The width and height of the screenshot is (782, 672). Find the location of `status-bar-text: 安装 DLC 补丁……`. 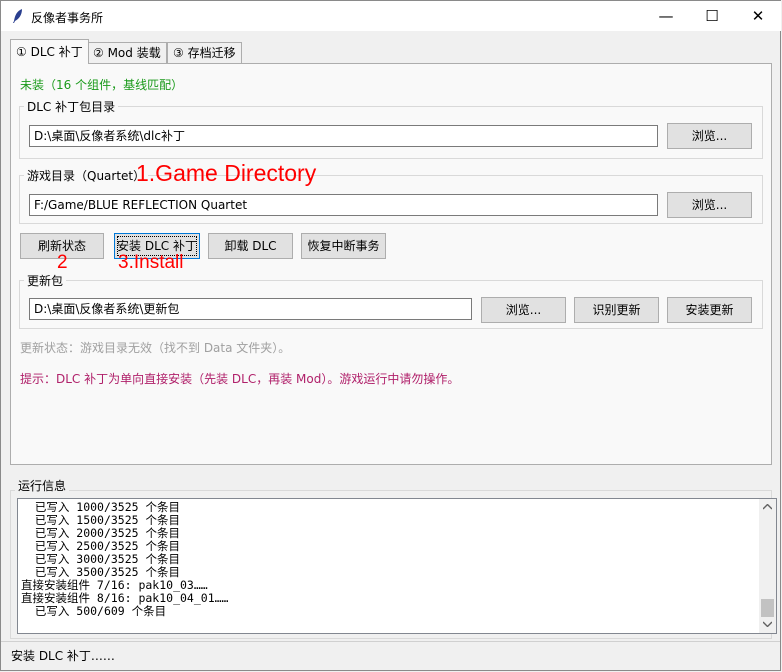

status-bar-text: 安装 DLC 补丁…… is located at coordinates (63, 656).